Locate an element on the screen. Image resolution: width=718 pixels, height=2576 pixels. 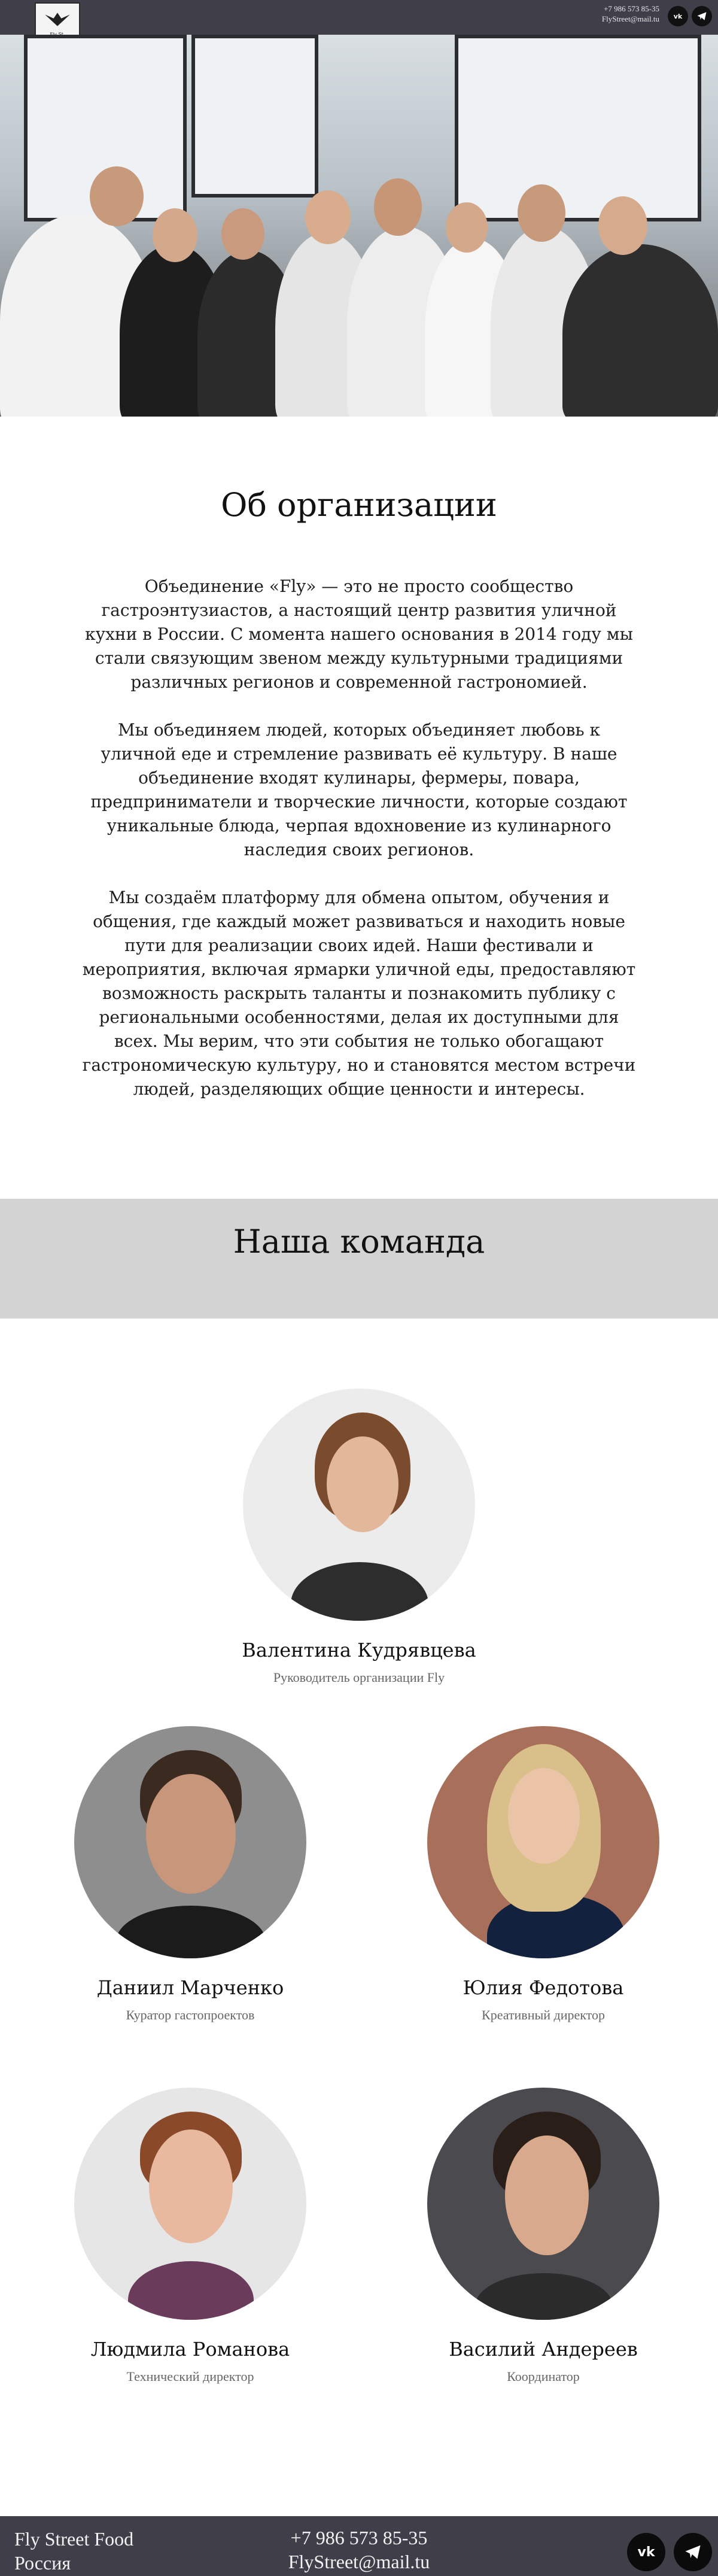
member-role: Куратор гастопроектов is located at coordinates (191, 2014).